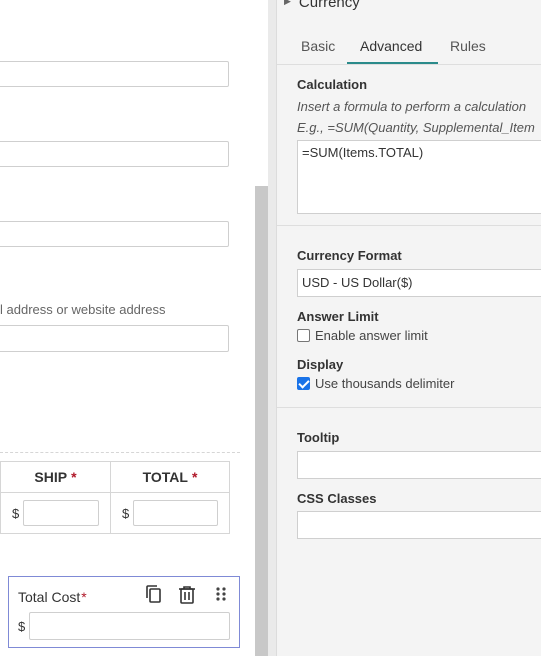 This screenshot has height=656, width=541. I want to click on enable-answer-limit-checkbox, so click(303, 335).